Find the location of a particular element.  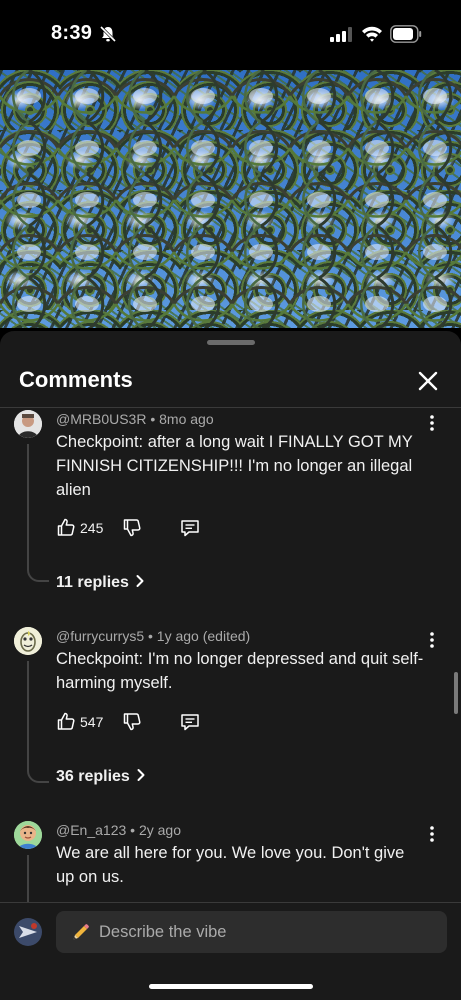

pencil-icon is located at coordinates (81, 932).